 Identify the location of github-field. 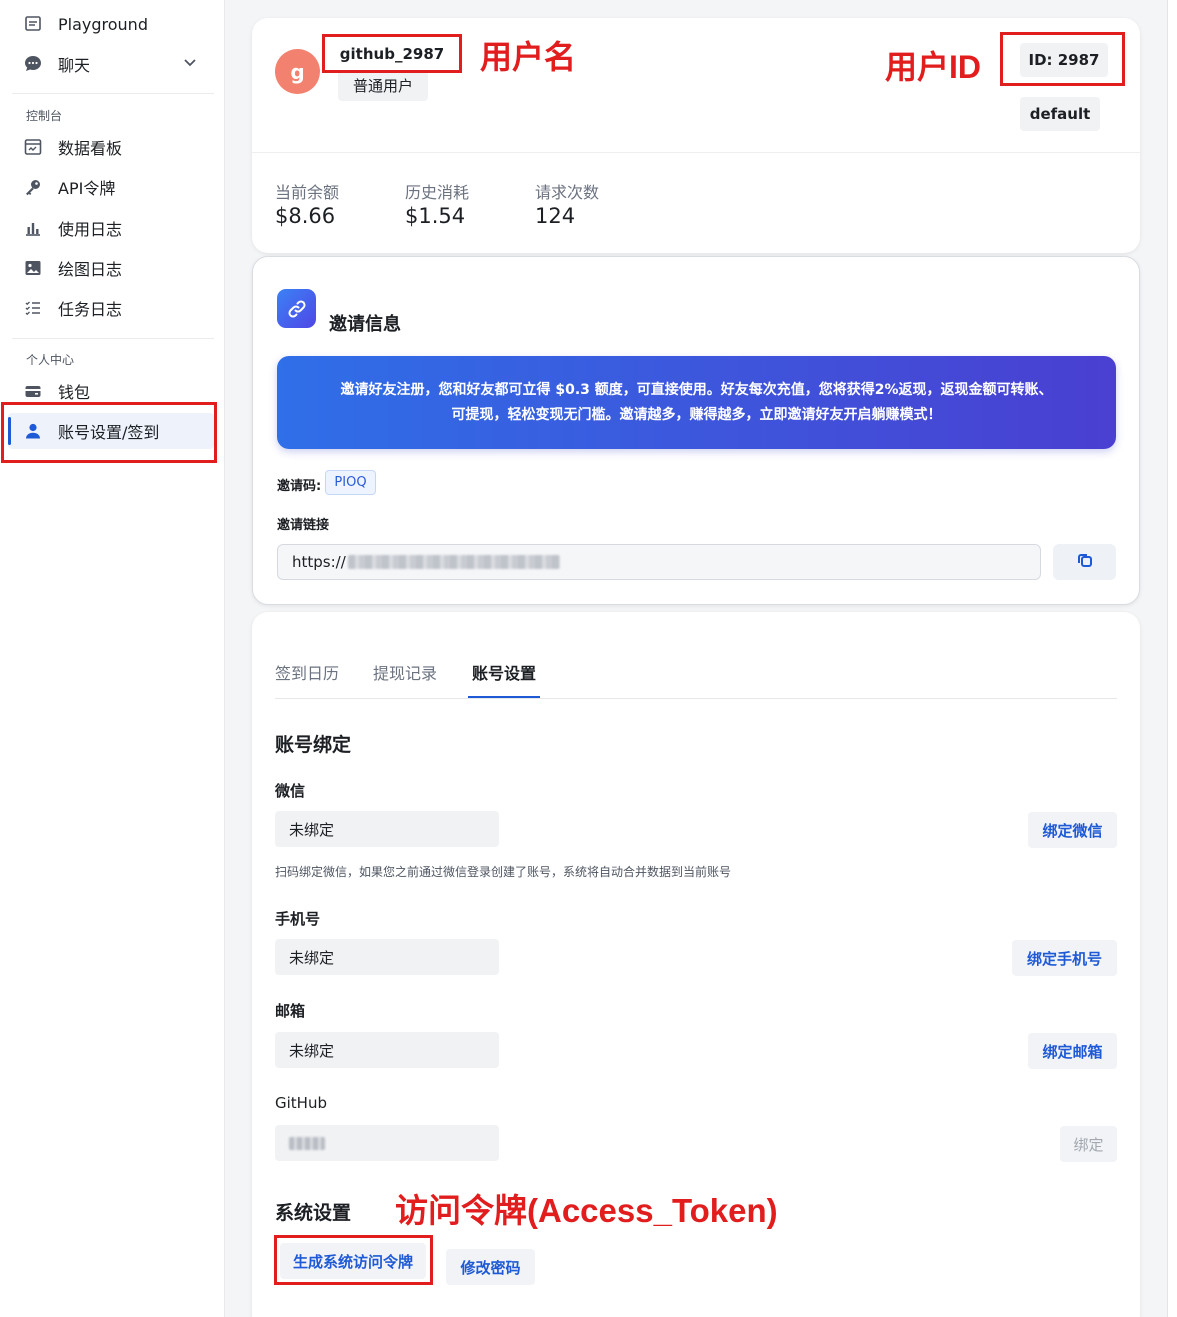
(387, 1143).